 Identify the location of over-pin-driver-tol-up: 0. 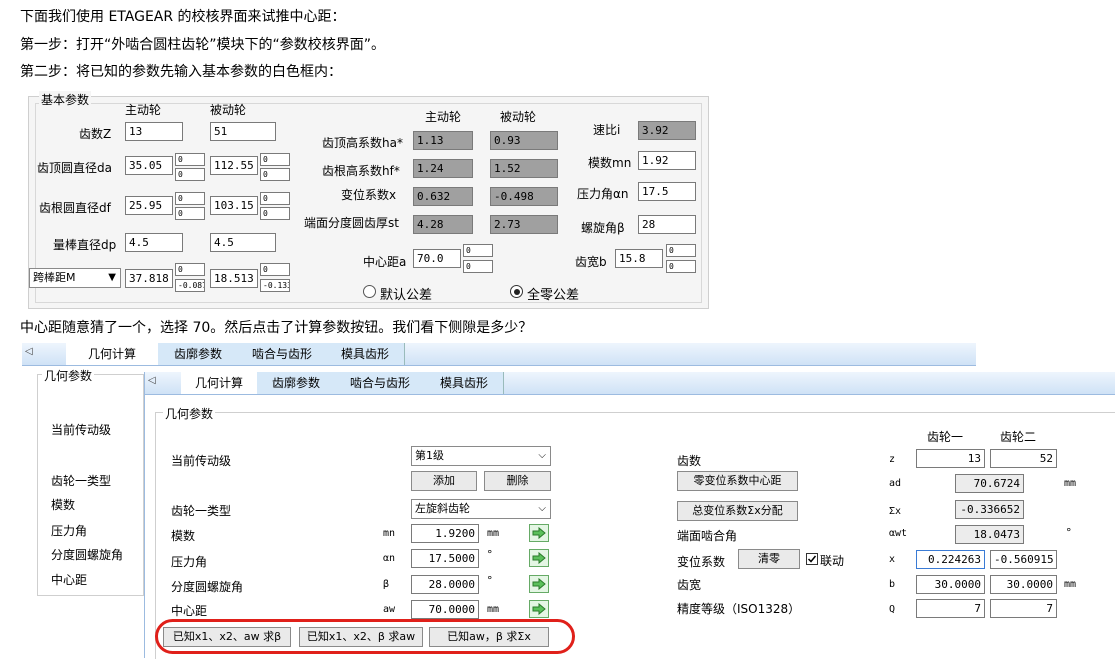
(190, 269).